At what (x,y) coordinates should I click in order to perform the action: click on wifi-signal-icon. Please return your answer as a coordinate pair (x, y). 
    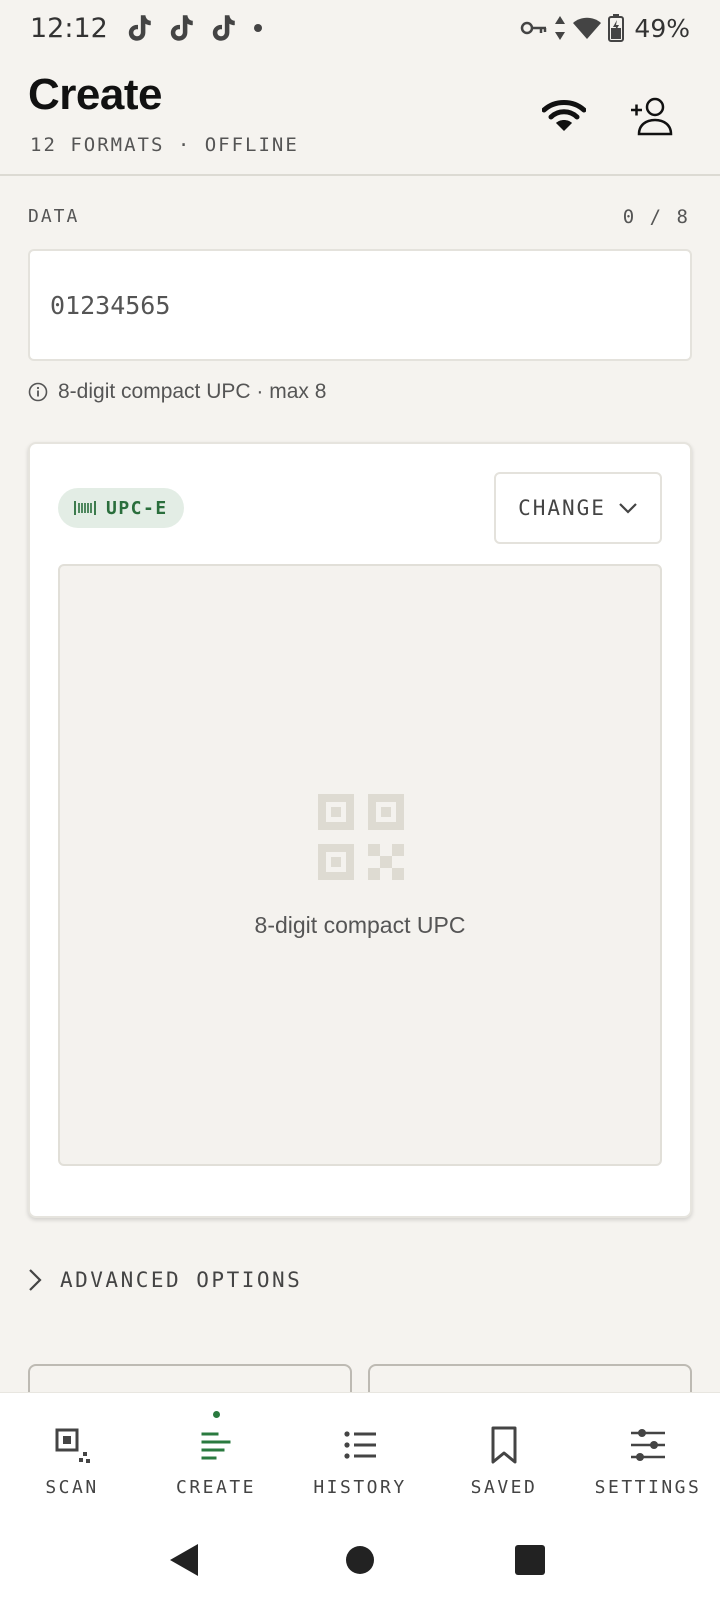
    Looking at the image, I should click on (587, 28).